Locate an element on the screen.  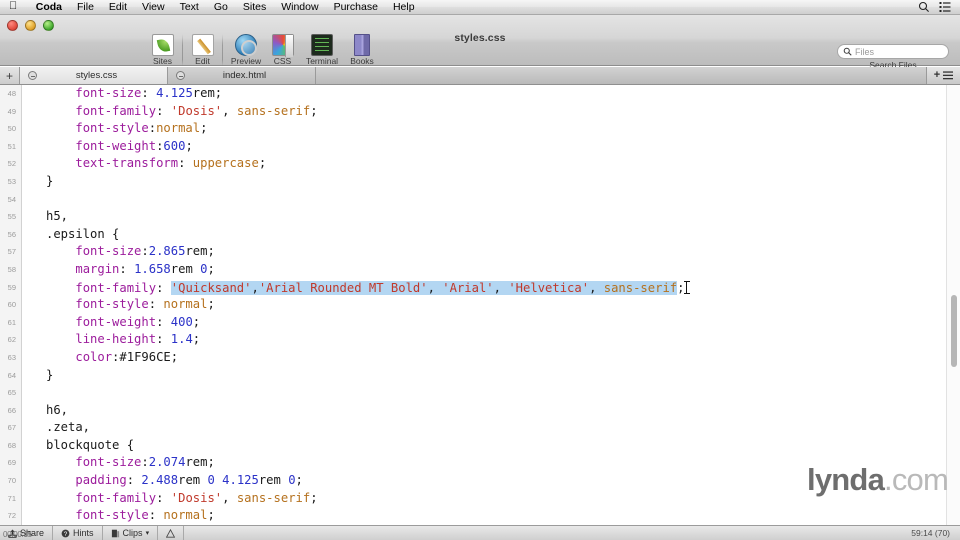
code-line: 52 text-transform: uppercase; is located at coordinates (484, 164).